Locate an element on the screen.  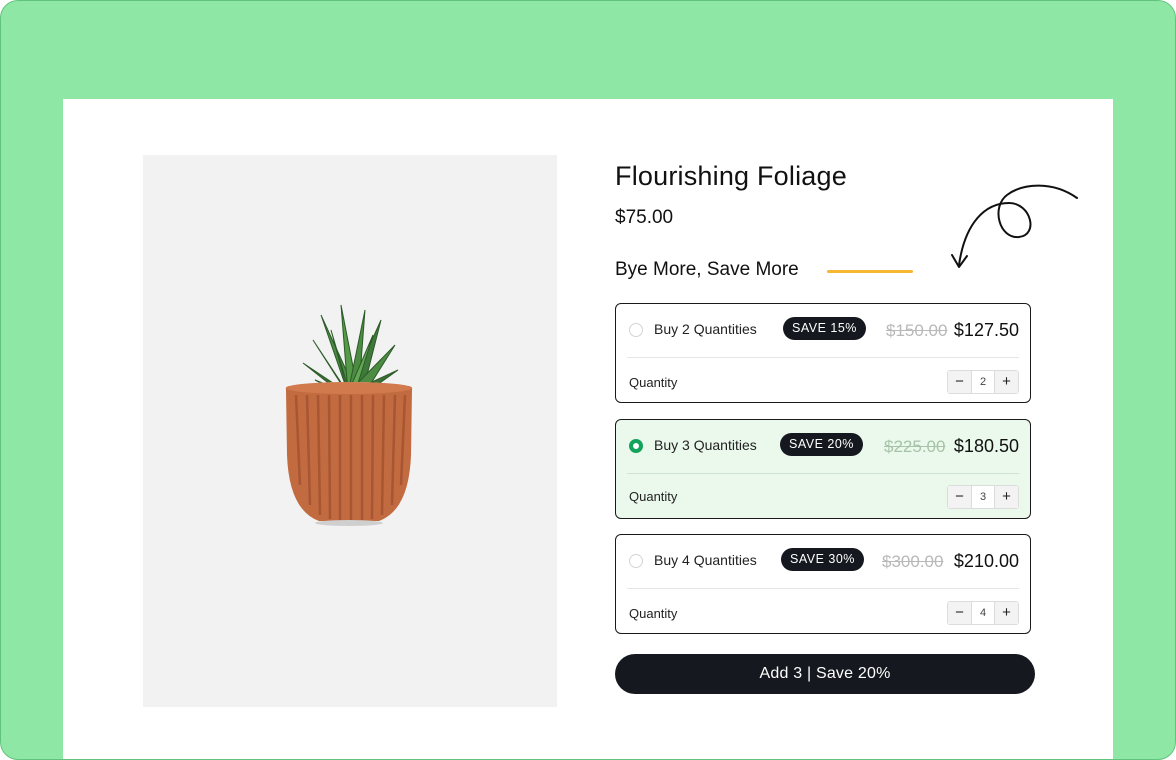
quantity-stepper: − 2 + is located at coordinates (983, 382).